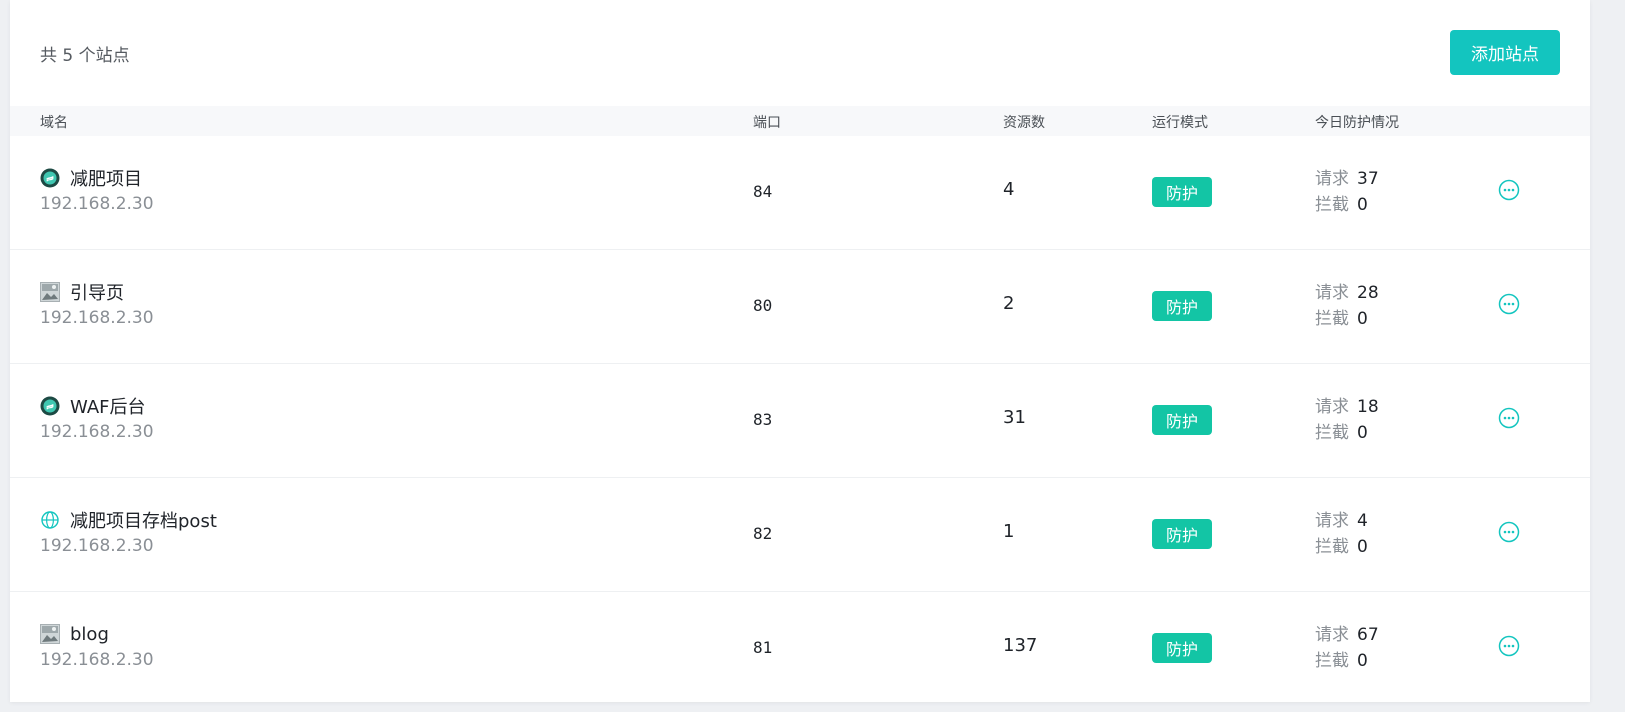 This screenshot has width=1625, height=712. I want to click on requests-line: 请求 28, so click(1347, 293).